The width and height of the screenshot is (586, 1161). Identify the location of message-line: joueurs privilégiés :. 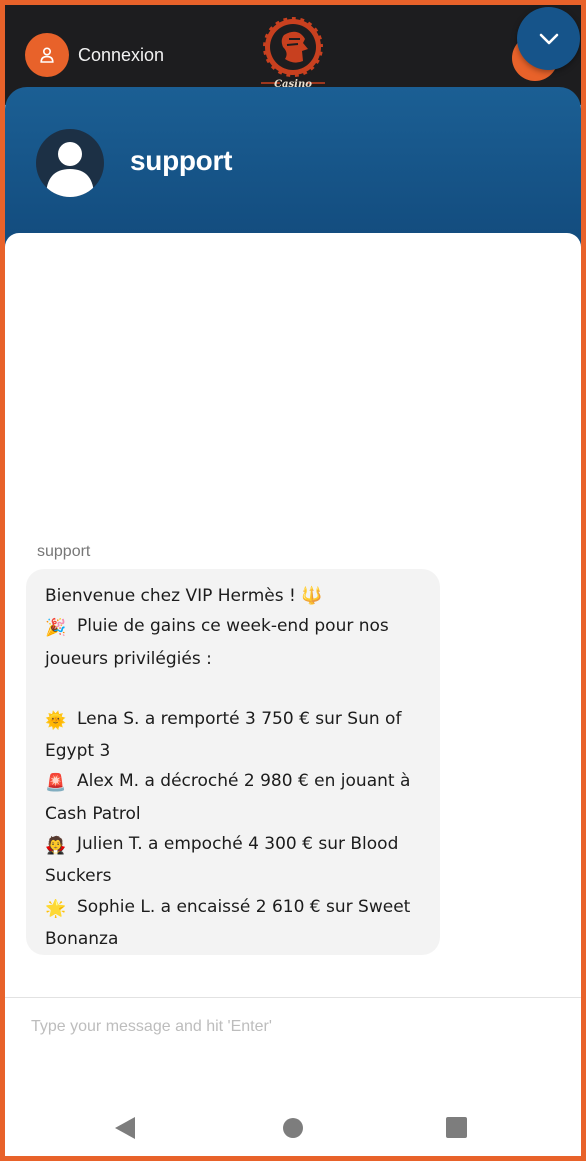
(128, 658).